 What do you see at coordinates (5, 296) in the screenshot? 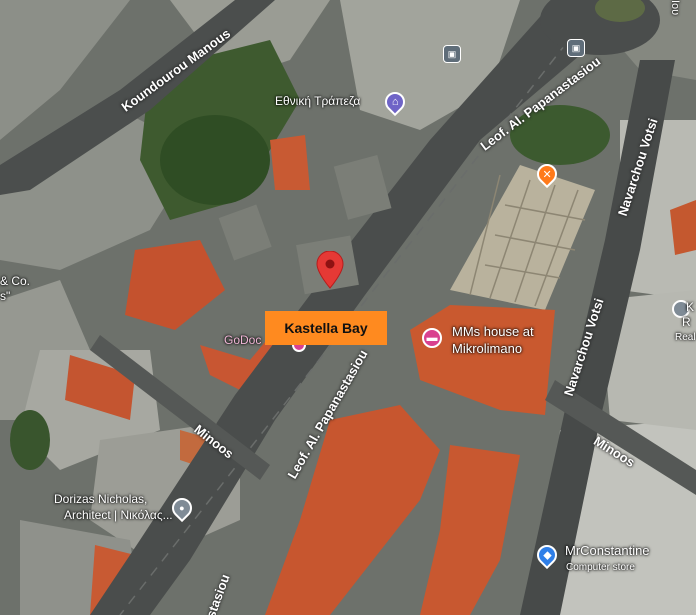
I see `poi-partial-left-line2: s"` at bounding box center [5, 296].